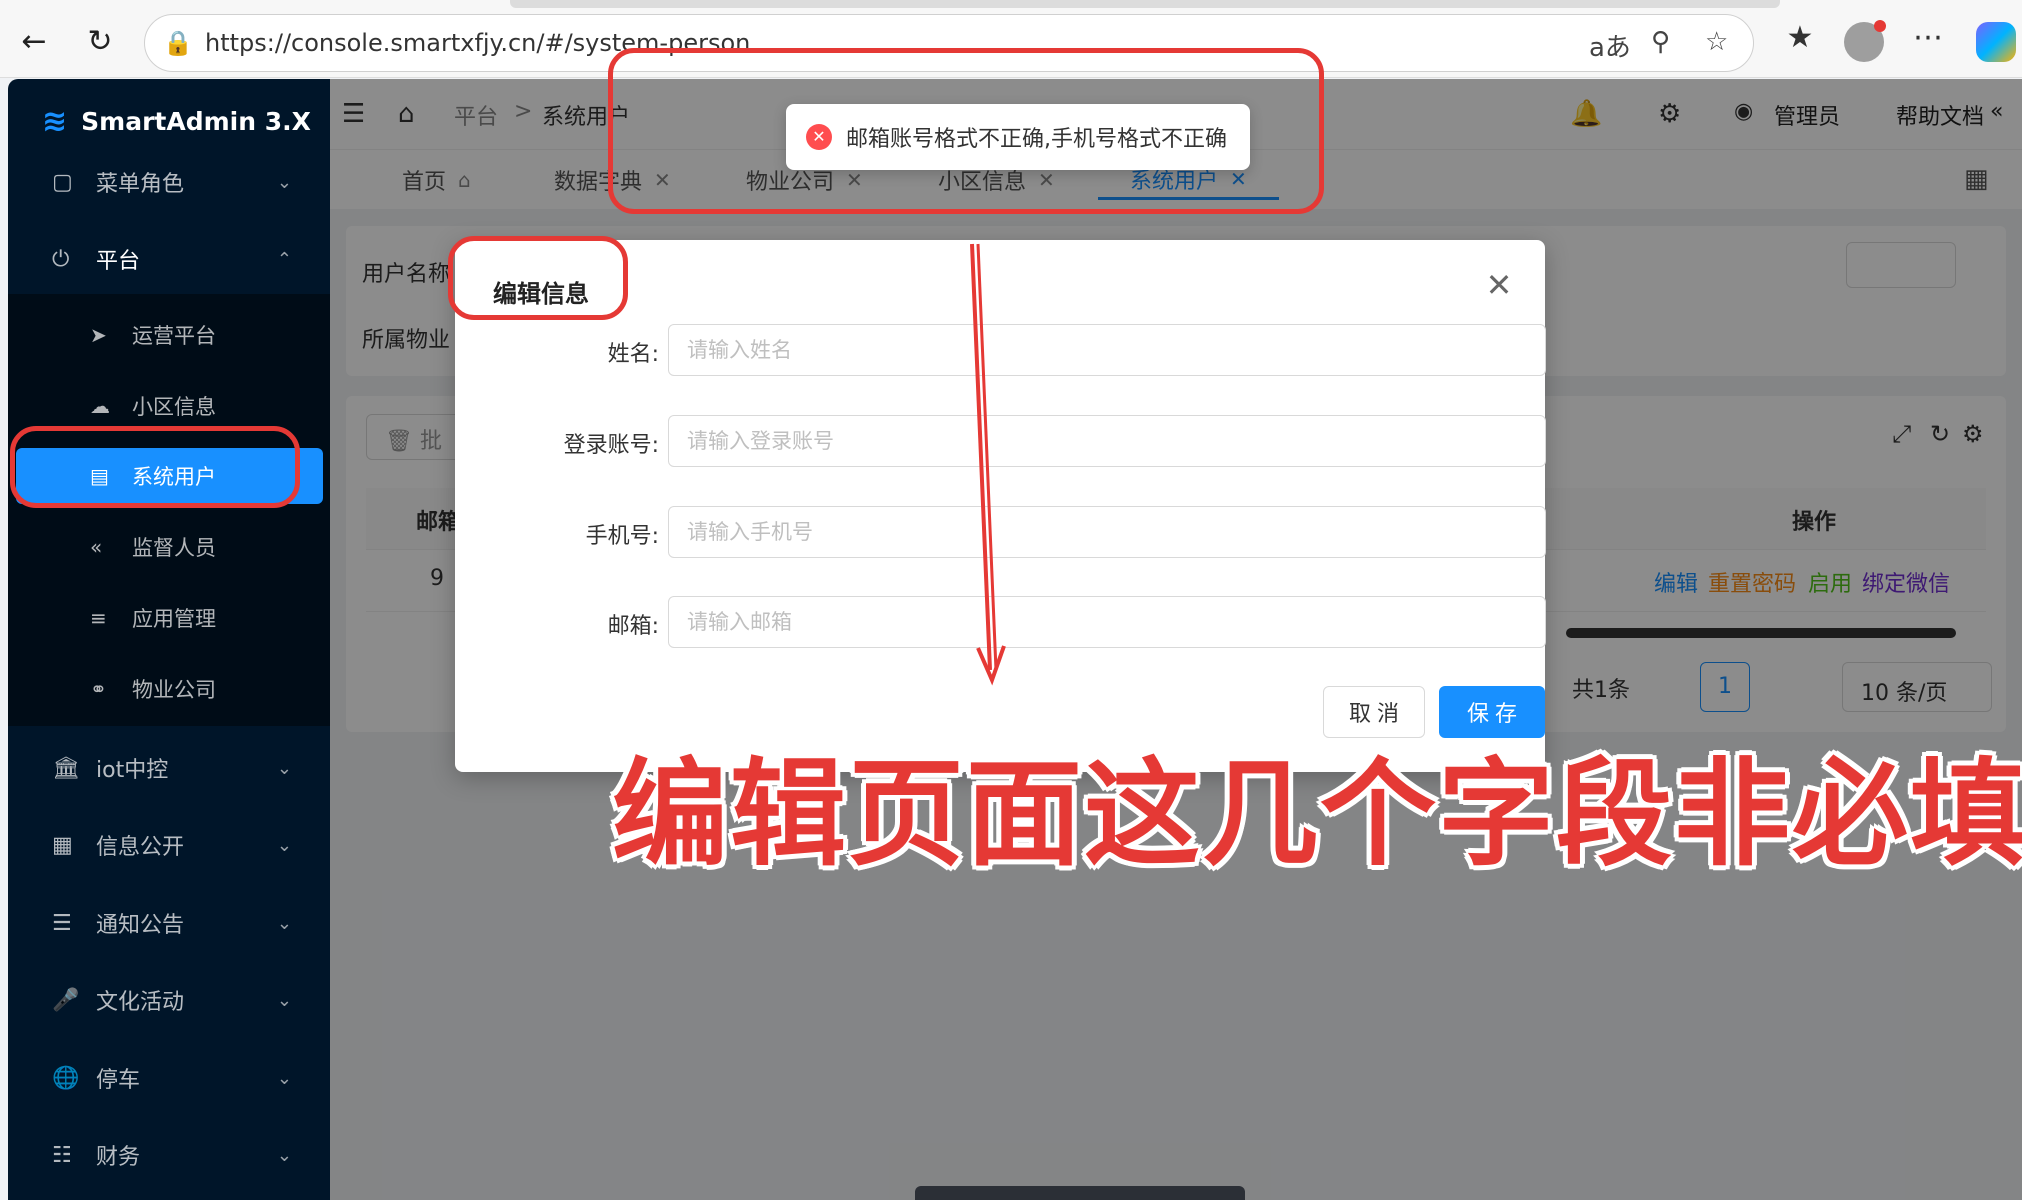  Describe the element at coordinates (96, 547) in the screenshot. I see `rewind-icon: «` at that location.